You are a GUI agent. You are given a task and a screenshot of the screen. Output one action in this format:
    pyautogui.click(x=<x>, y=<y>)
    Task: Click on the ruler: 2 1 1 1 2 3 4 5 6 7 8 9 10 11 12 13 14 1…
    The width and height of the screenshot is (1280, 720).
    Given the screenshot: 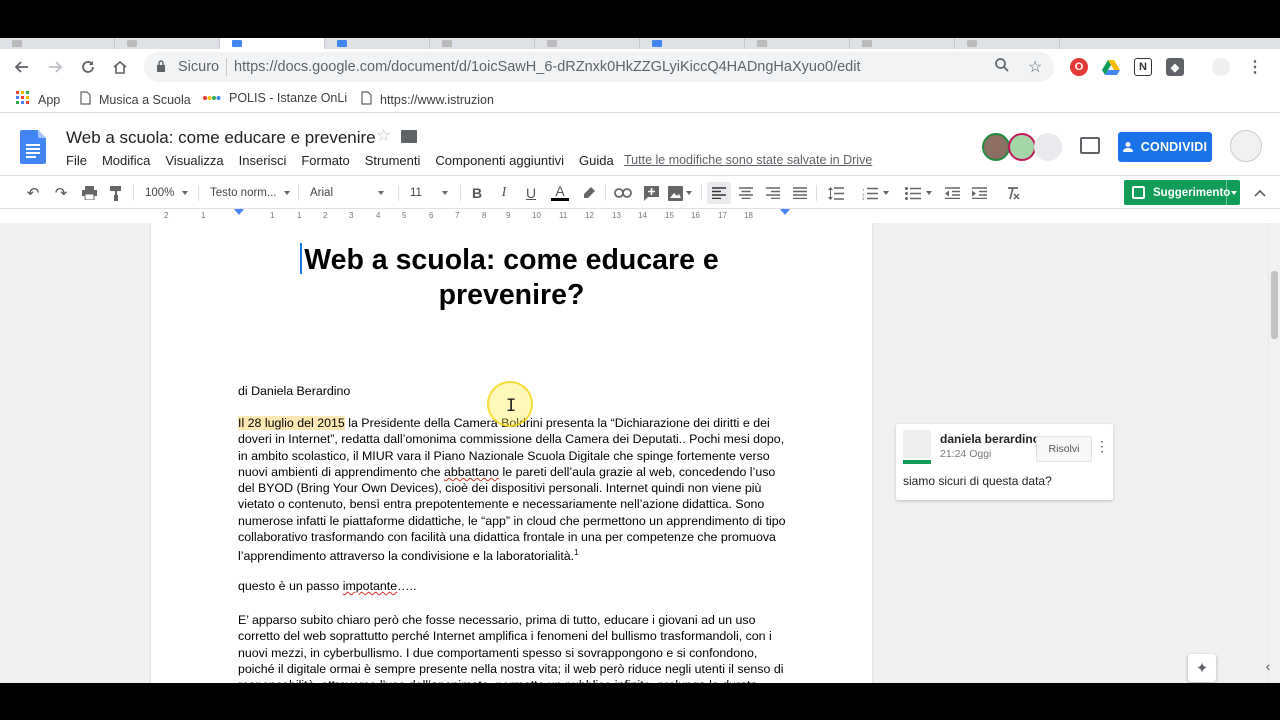 What is the action you would take?
    pyautogui.click(x=640, y=216)
    